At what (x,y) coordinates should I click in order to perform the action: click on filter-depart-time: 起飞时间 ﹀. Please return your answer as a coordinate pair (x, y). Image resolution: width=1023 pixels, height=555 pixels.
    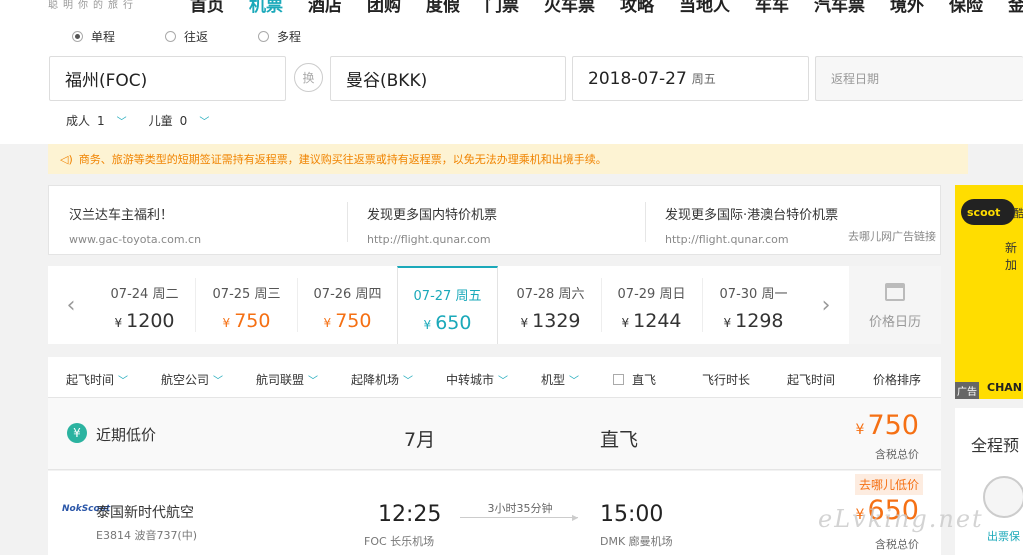
    Looking at the image, I should click on (97, 379).